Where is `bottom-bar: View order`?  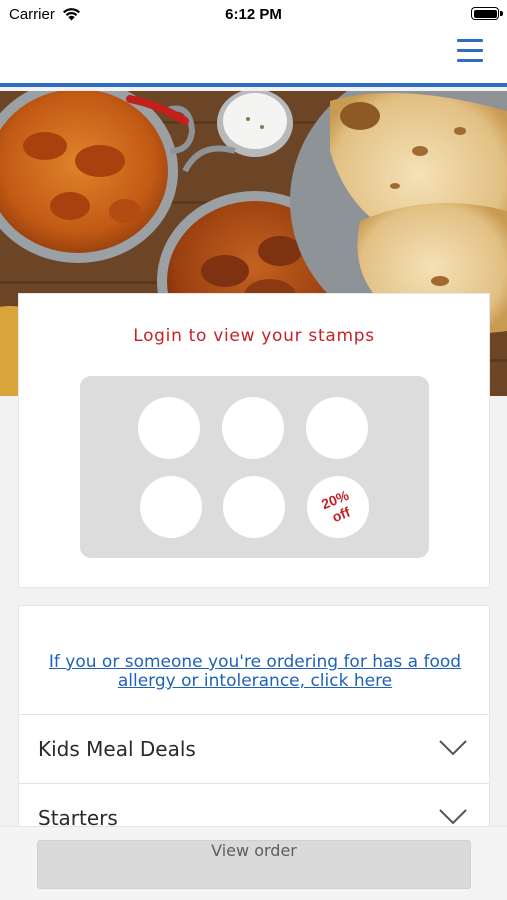 bottom-bar: View order is located at coordinates (253, 863).